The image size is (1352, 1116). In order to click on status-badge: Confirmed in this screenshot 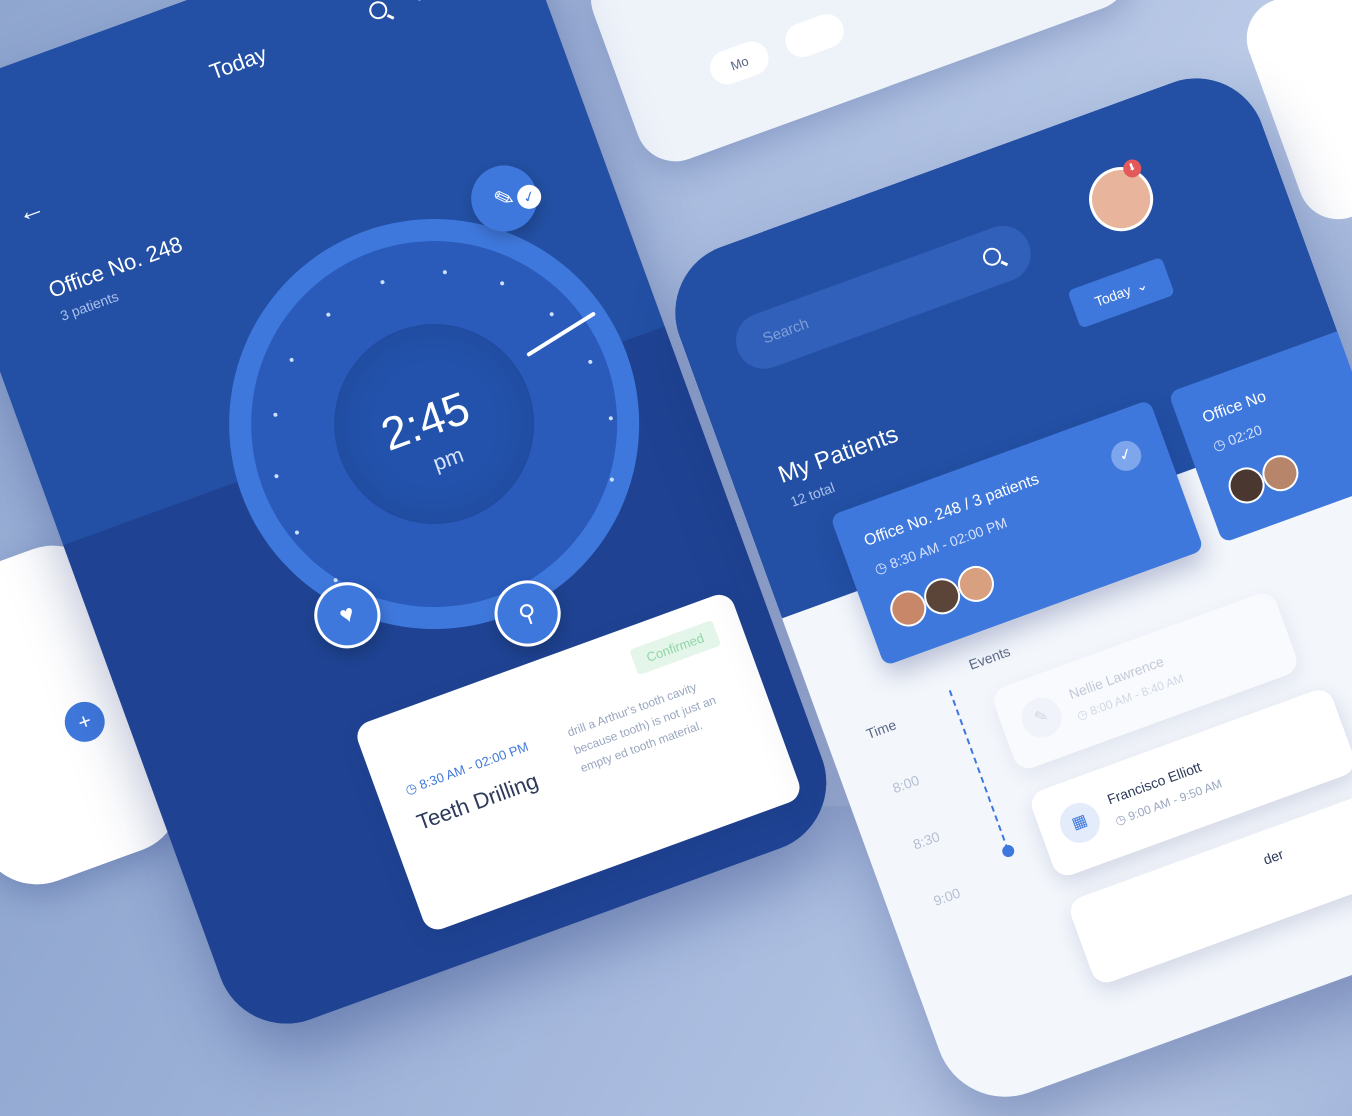, I will do `click(675, 647)`.